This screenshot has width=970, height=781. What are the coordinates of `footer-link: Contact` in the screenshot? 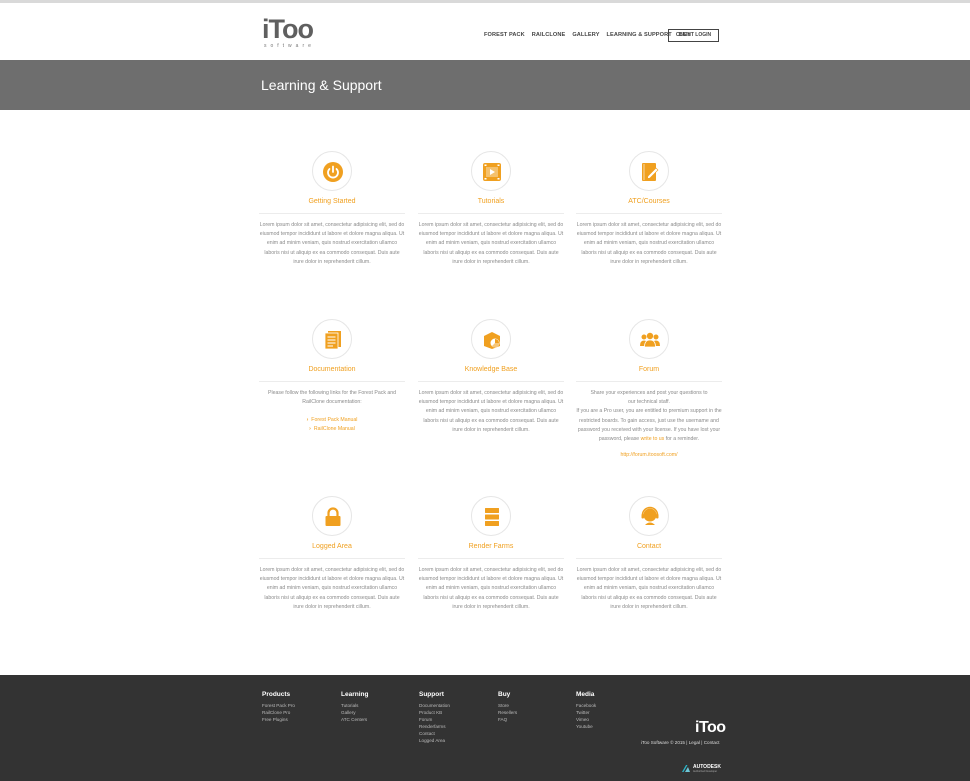 It's located at (434, 734).